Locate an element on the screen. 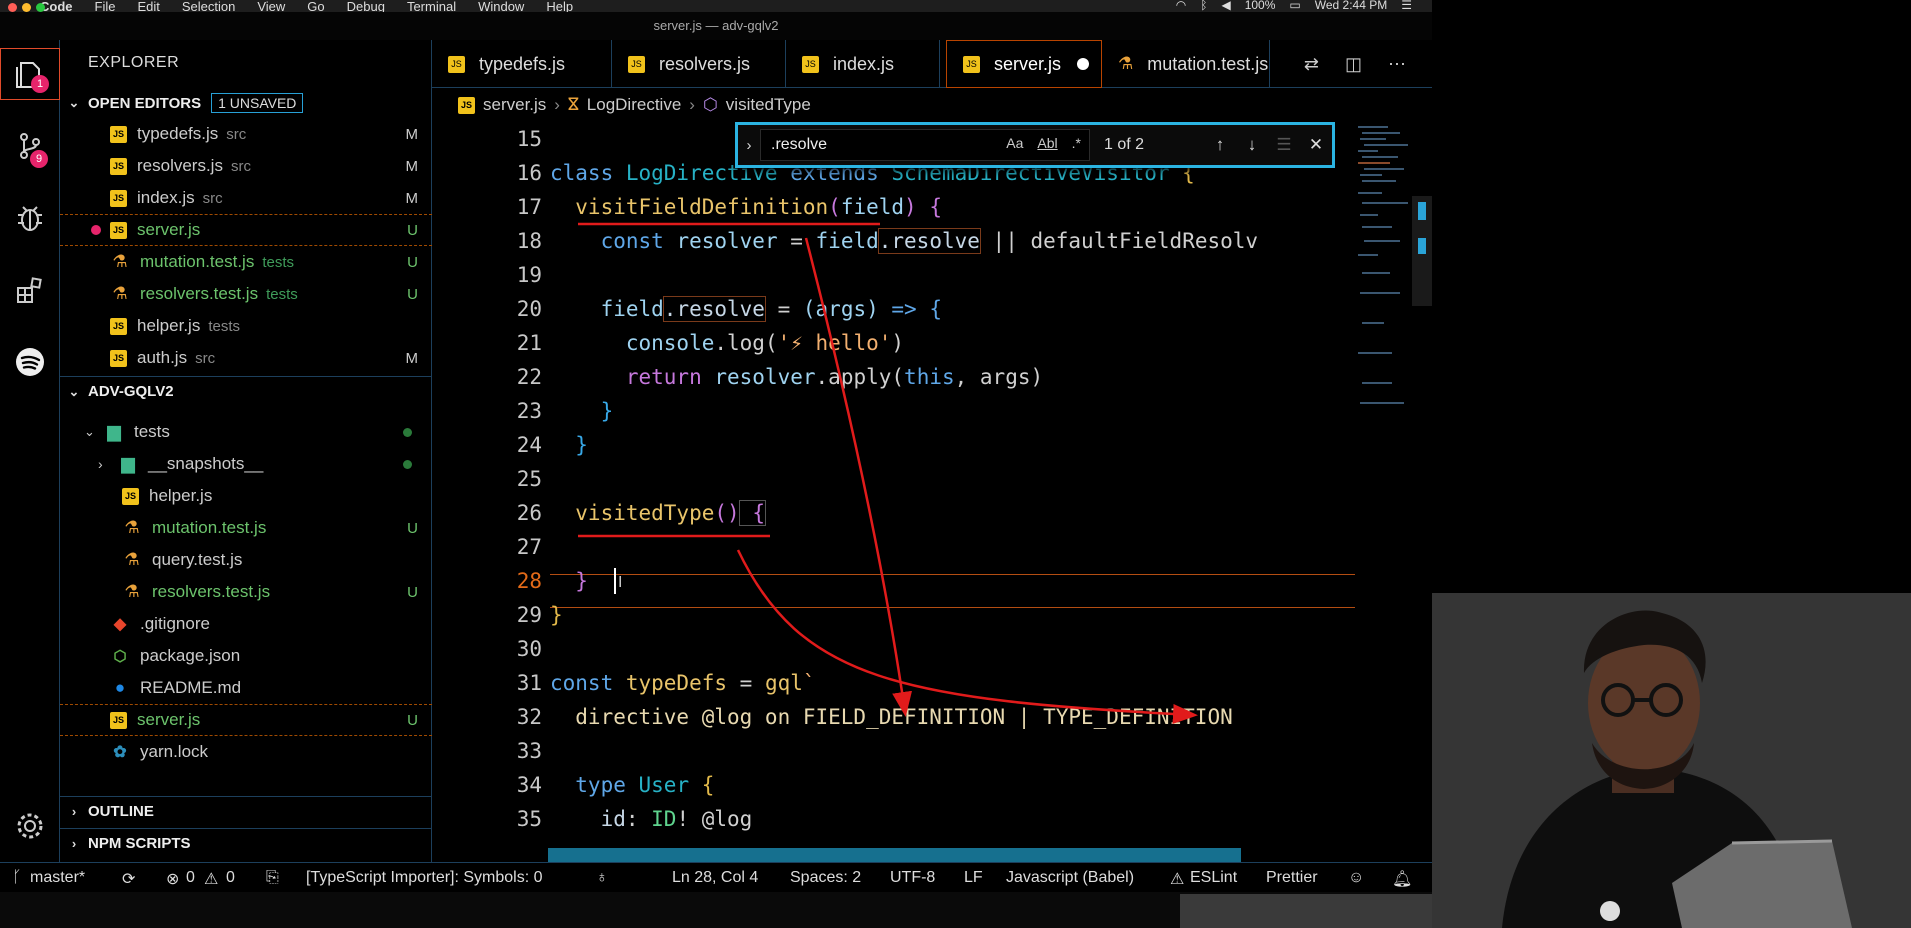  branch-icon: ᚴ is located at coordinates (17, 878).